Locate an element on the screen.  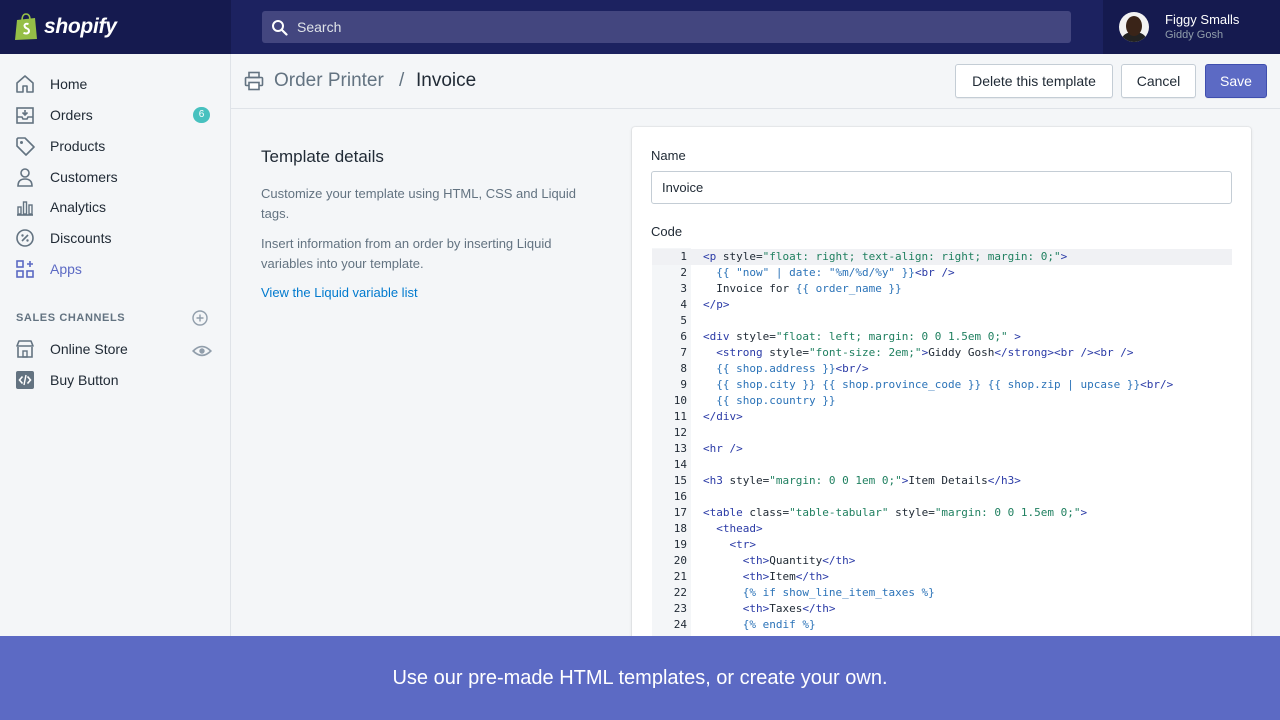
line-number: 14 is located at coordinates (680, 464).